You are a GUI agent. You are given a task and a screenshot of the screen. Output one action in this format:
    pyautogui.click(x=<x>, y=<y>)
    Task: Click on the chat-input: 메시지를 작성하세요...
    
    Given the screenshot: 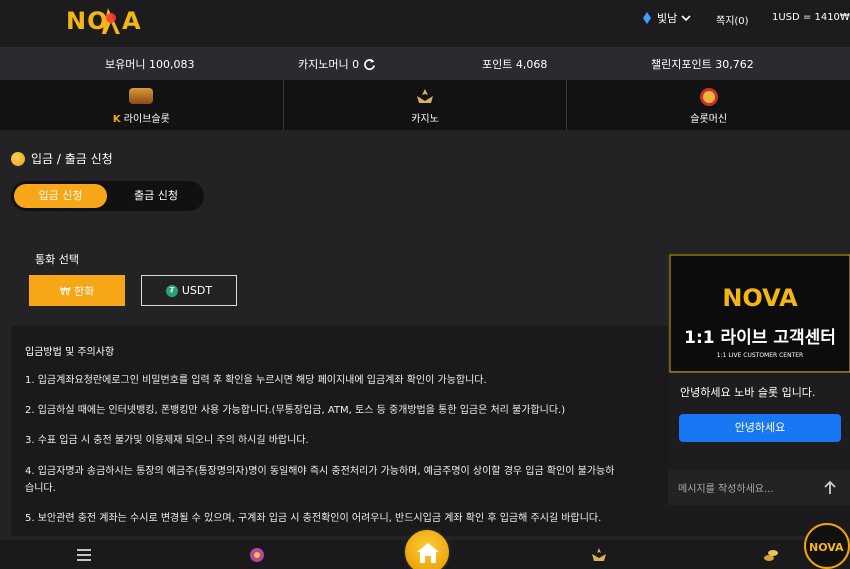 What is the action you would take?
    pyautogui.click(x=759, y=487)
    